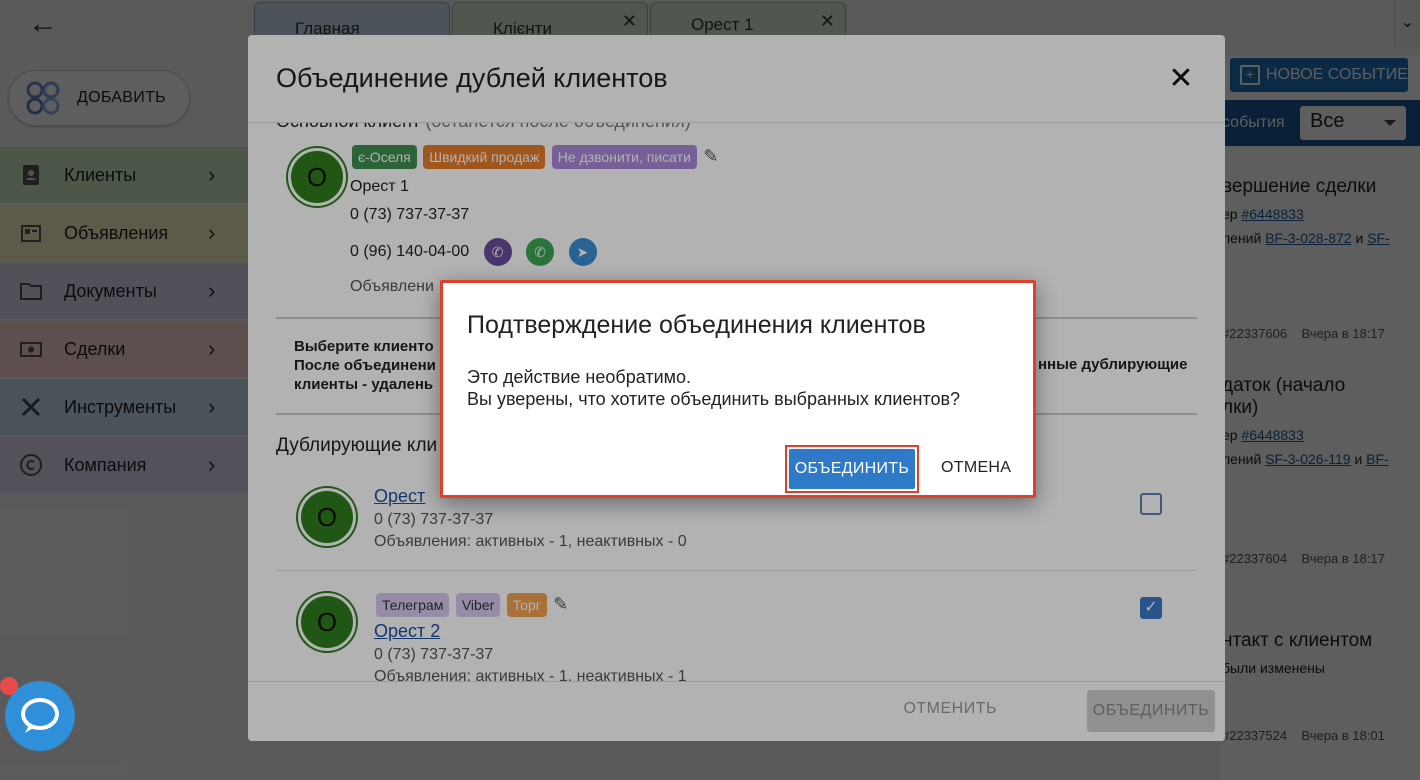 The width and height of the screenshot is (1420, 780). What do you see at coordinates (579, 377) in the screenshot?
I see `confirm-message: Это действие необратимо.` at bounding box center [579, 377].